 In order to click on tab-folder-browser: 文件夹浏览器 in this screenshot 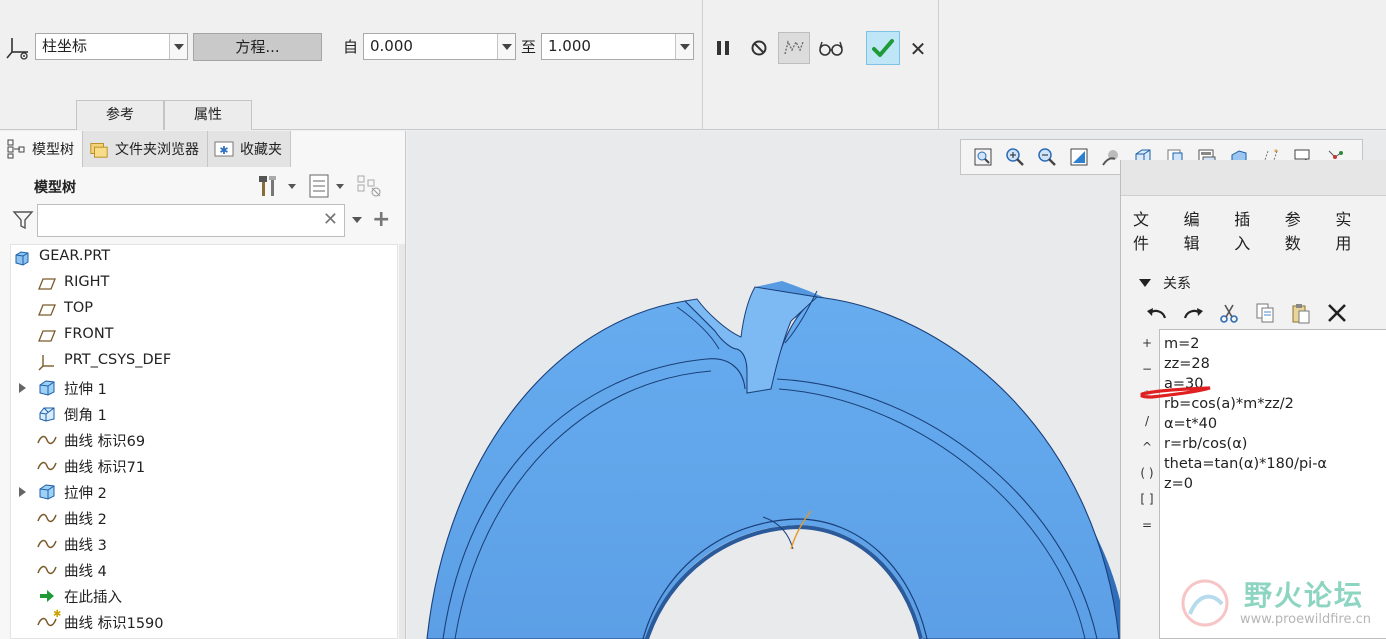, I will do `click(145, 149)`.